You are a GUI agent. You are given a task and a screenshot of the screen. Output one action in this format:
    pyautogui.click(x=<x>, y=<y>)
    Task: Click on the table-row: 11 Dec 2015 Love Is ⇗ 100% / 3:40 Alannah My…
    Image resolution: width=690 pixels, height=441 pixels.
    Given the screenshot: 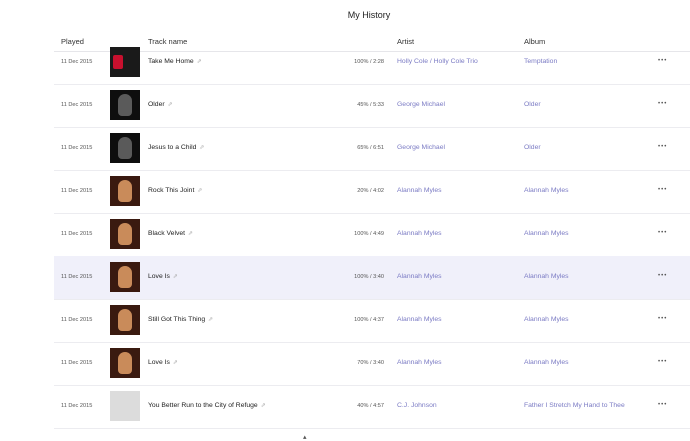 What is the action you would take?
    pyautogui.click(x=372, y=278)
    